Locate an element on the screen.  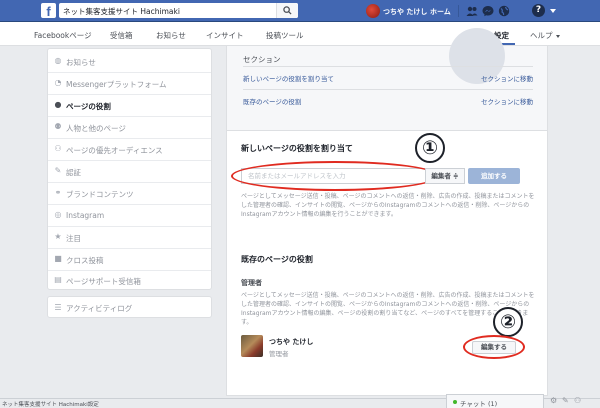
search-button is located at coordinates (287, 10).